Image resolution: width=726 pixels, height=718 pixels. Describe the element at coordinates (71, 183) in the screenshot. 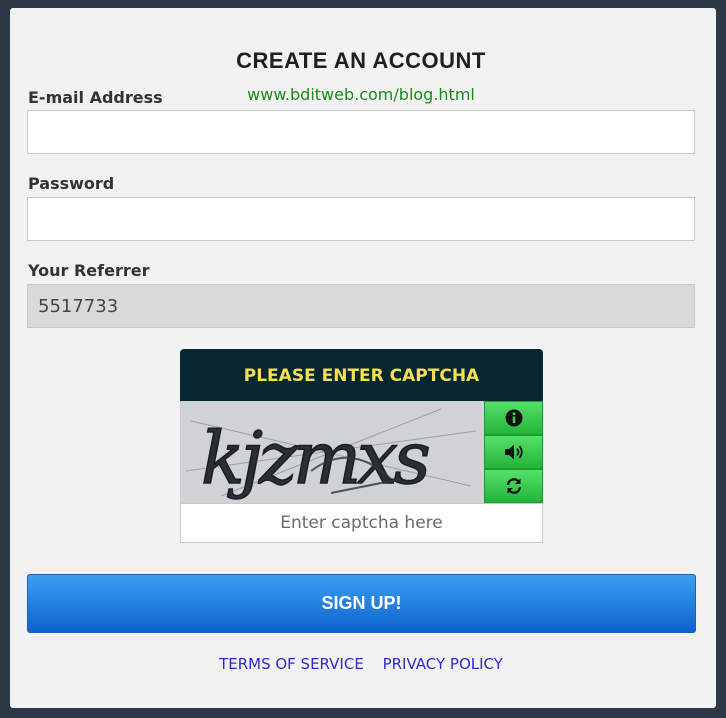

I see `password-label: Password` at that location.